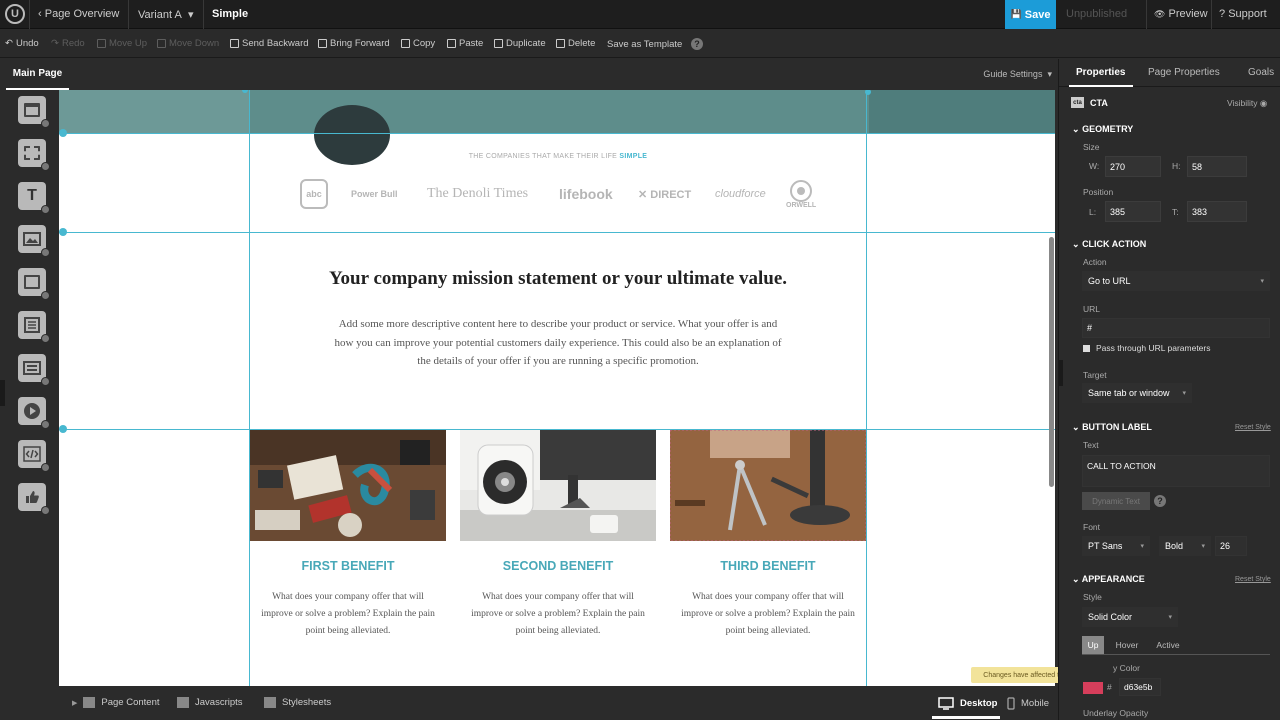 The image size is (1280, 720). What do you see at coordinates (740, 194) in the screenshot?
I see `cloudforce-logo: cloudforce` at bounding box center [740, 194].